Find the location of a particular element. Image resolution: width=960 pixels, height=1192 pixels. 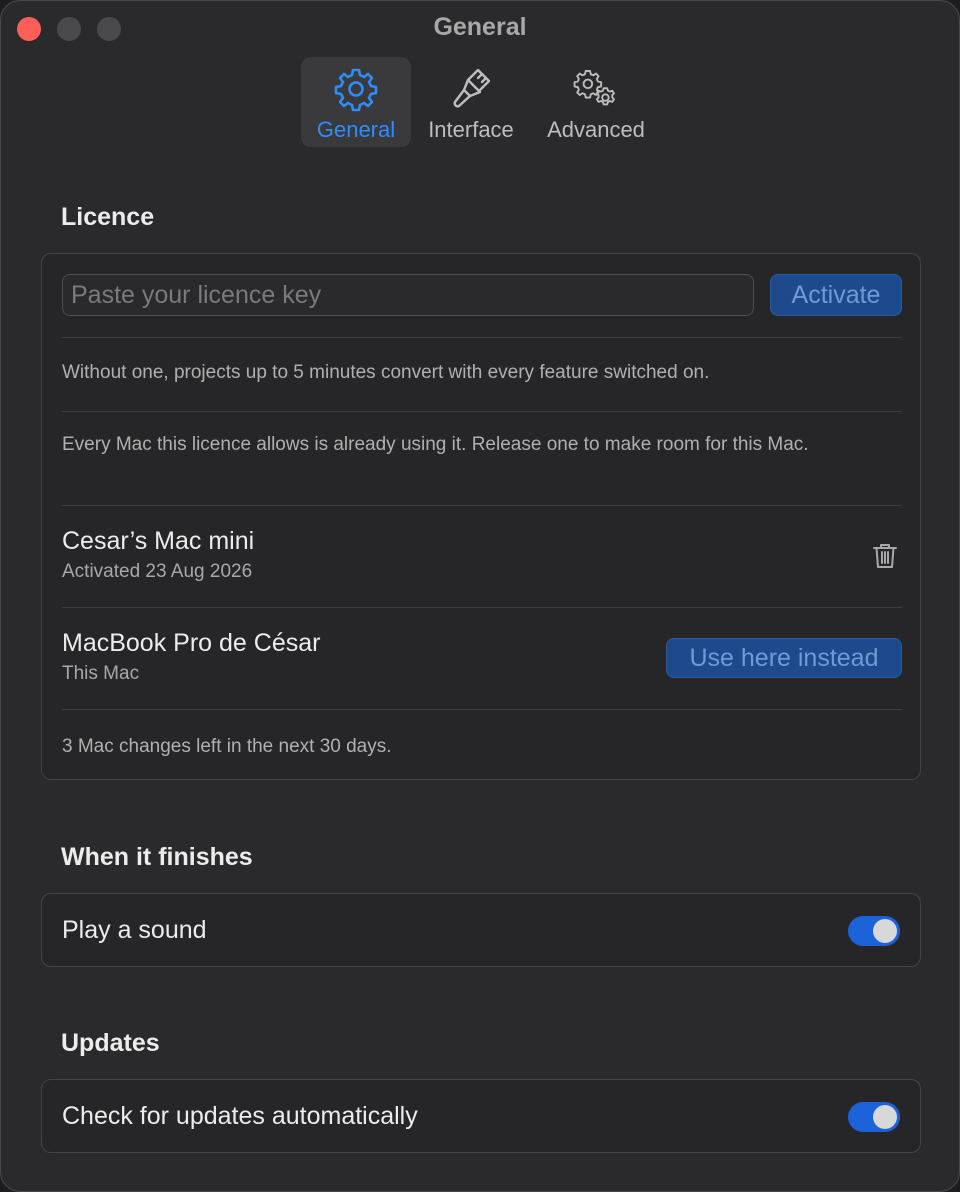

play-sound-toggle is located at coordinates (874, 931).